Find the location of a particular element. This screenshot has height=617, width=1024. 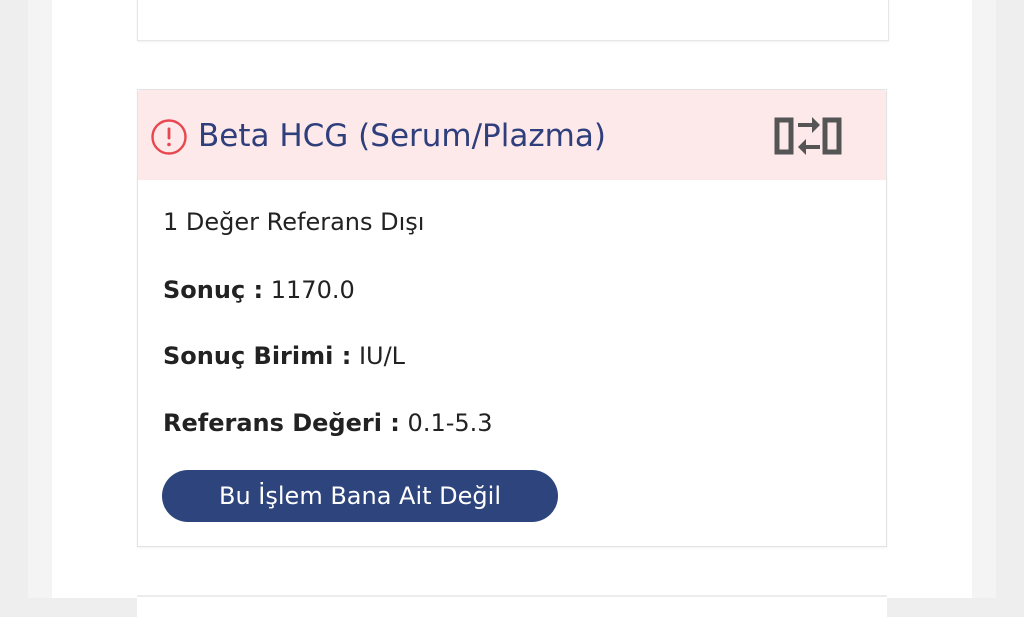

result-value: 1170.0 is located at coordinates (312, 290).